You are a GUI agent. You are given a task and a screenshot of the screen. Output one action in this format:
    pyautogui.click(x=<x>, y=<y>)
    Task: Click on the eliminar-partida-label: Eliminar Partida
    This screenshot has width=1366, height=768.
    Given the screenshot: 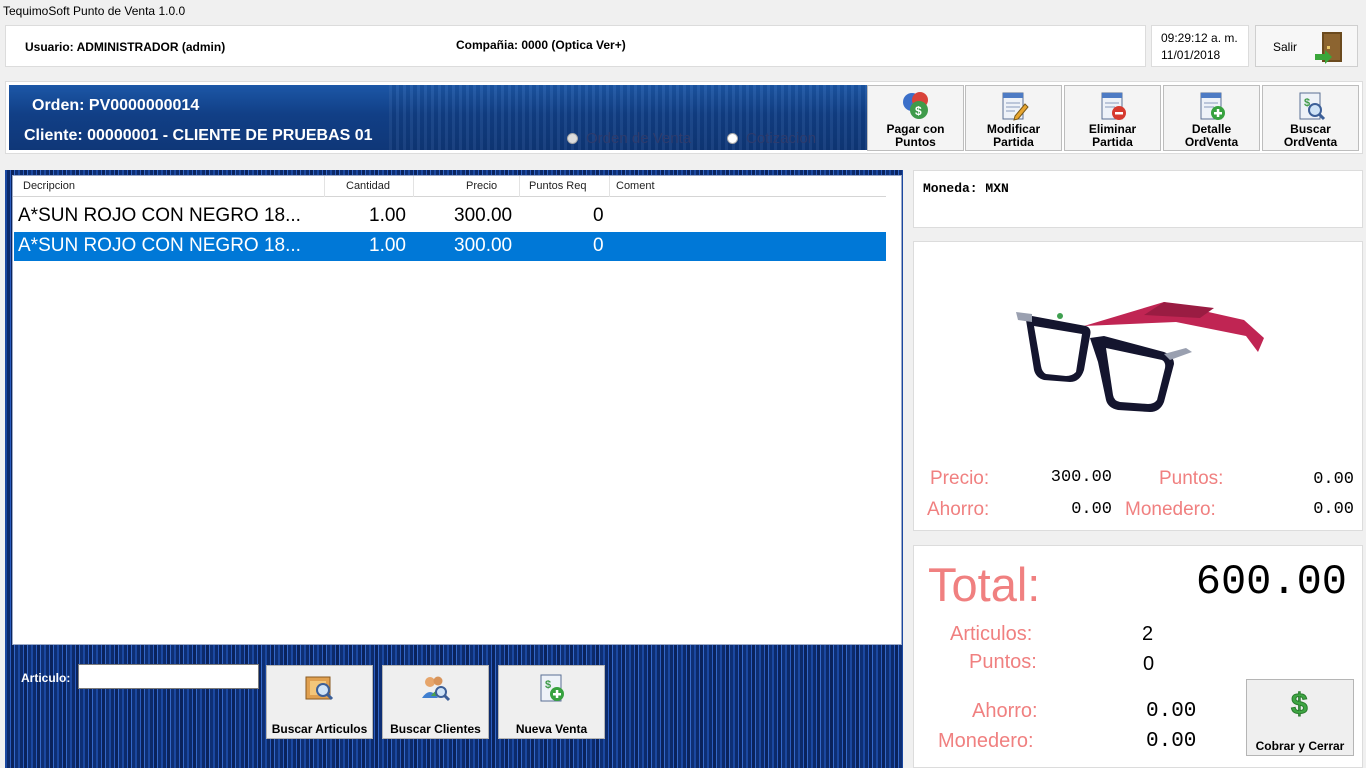 What is the action you would take?
    pyautogui.click(x=1112, y=135)
    